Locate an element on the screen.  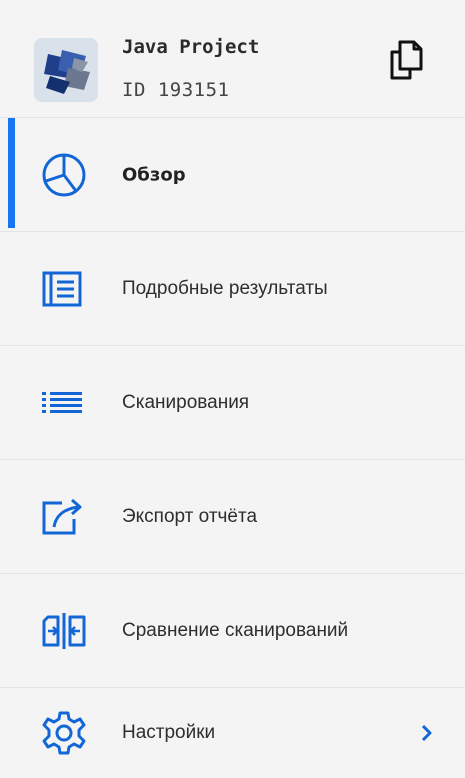
java-logo-icon is located at coordinates (66, 70).